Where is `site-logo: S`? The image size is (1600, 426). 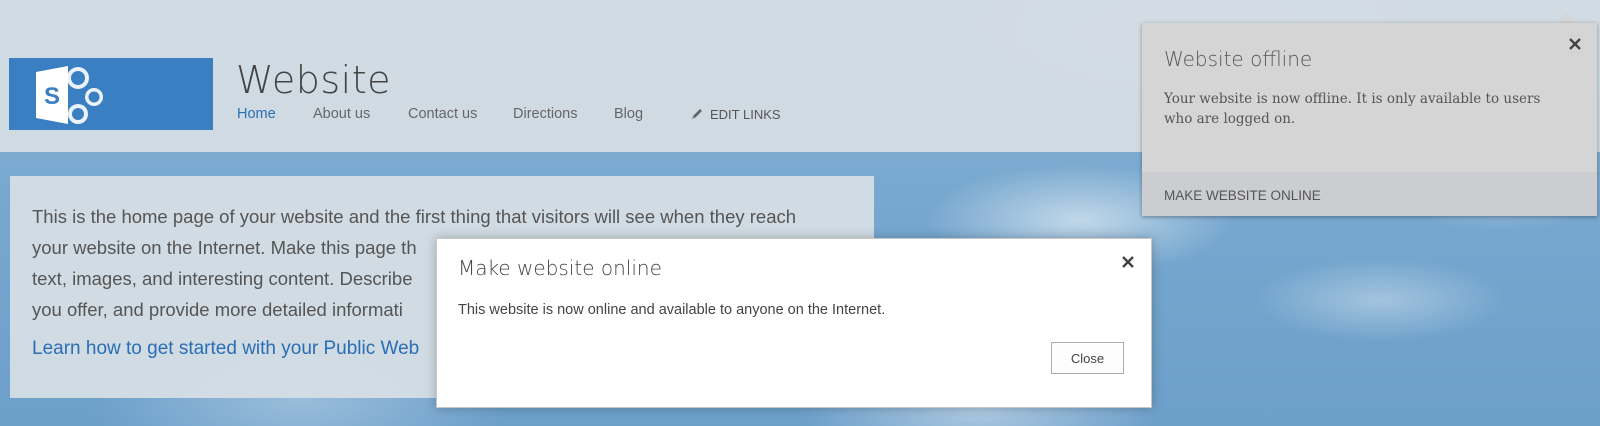 site-logo: S is located at coordinates (111, 94).